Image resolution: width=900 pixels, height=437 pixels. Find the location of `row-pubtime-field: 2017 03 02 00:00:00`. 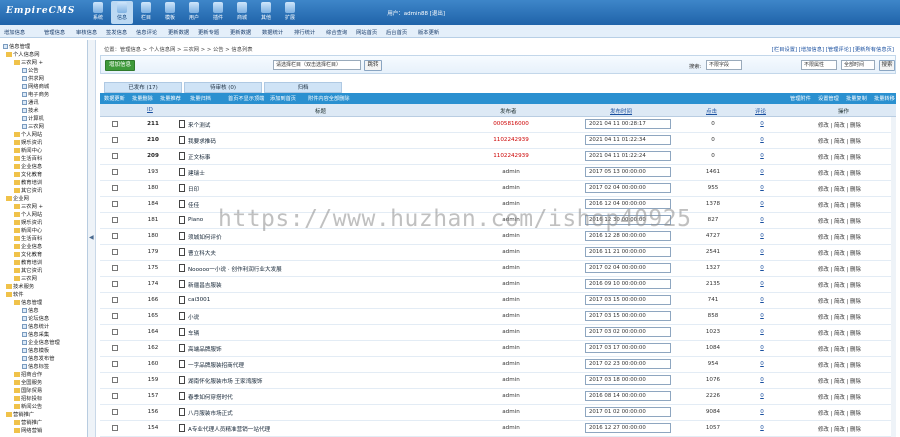

row-pubtime-field: 2017 03 02 00:00:00 is located at coordinates (628, 332).